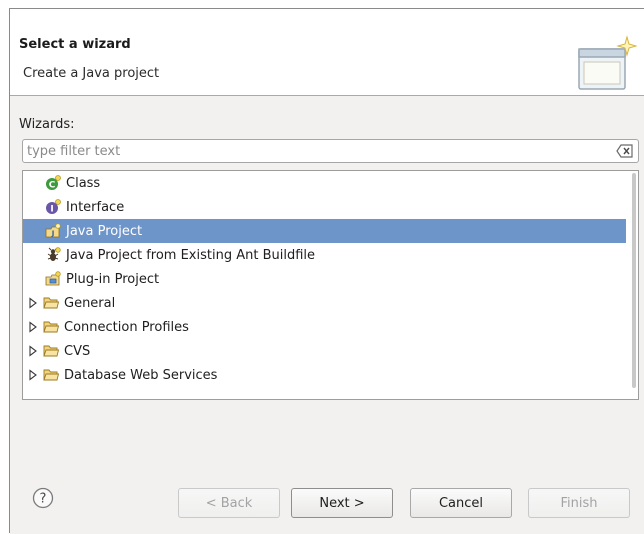  Describe the element at coordinates (104, 231) in the screenshot. I see `tree-item-label: Java Project` at that location.